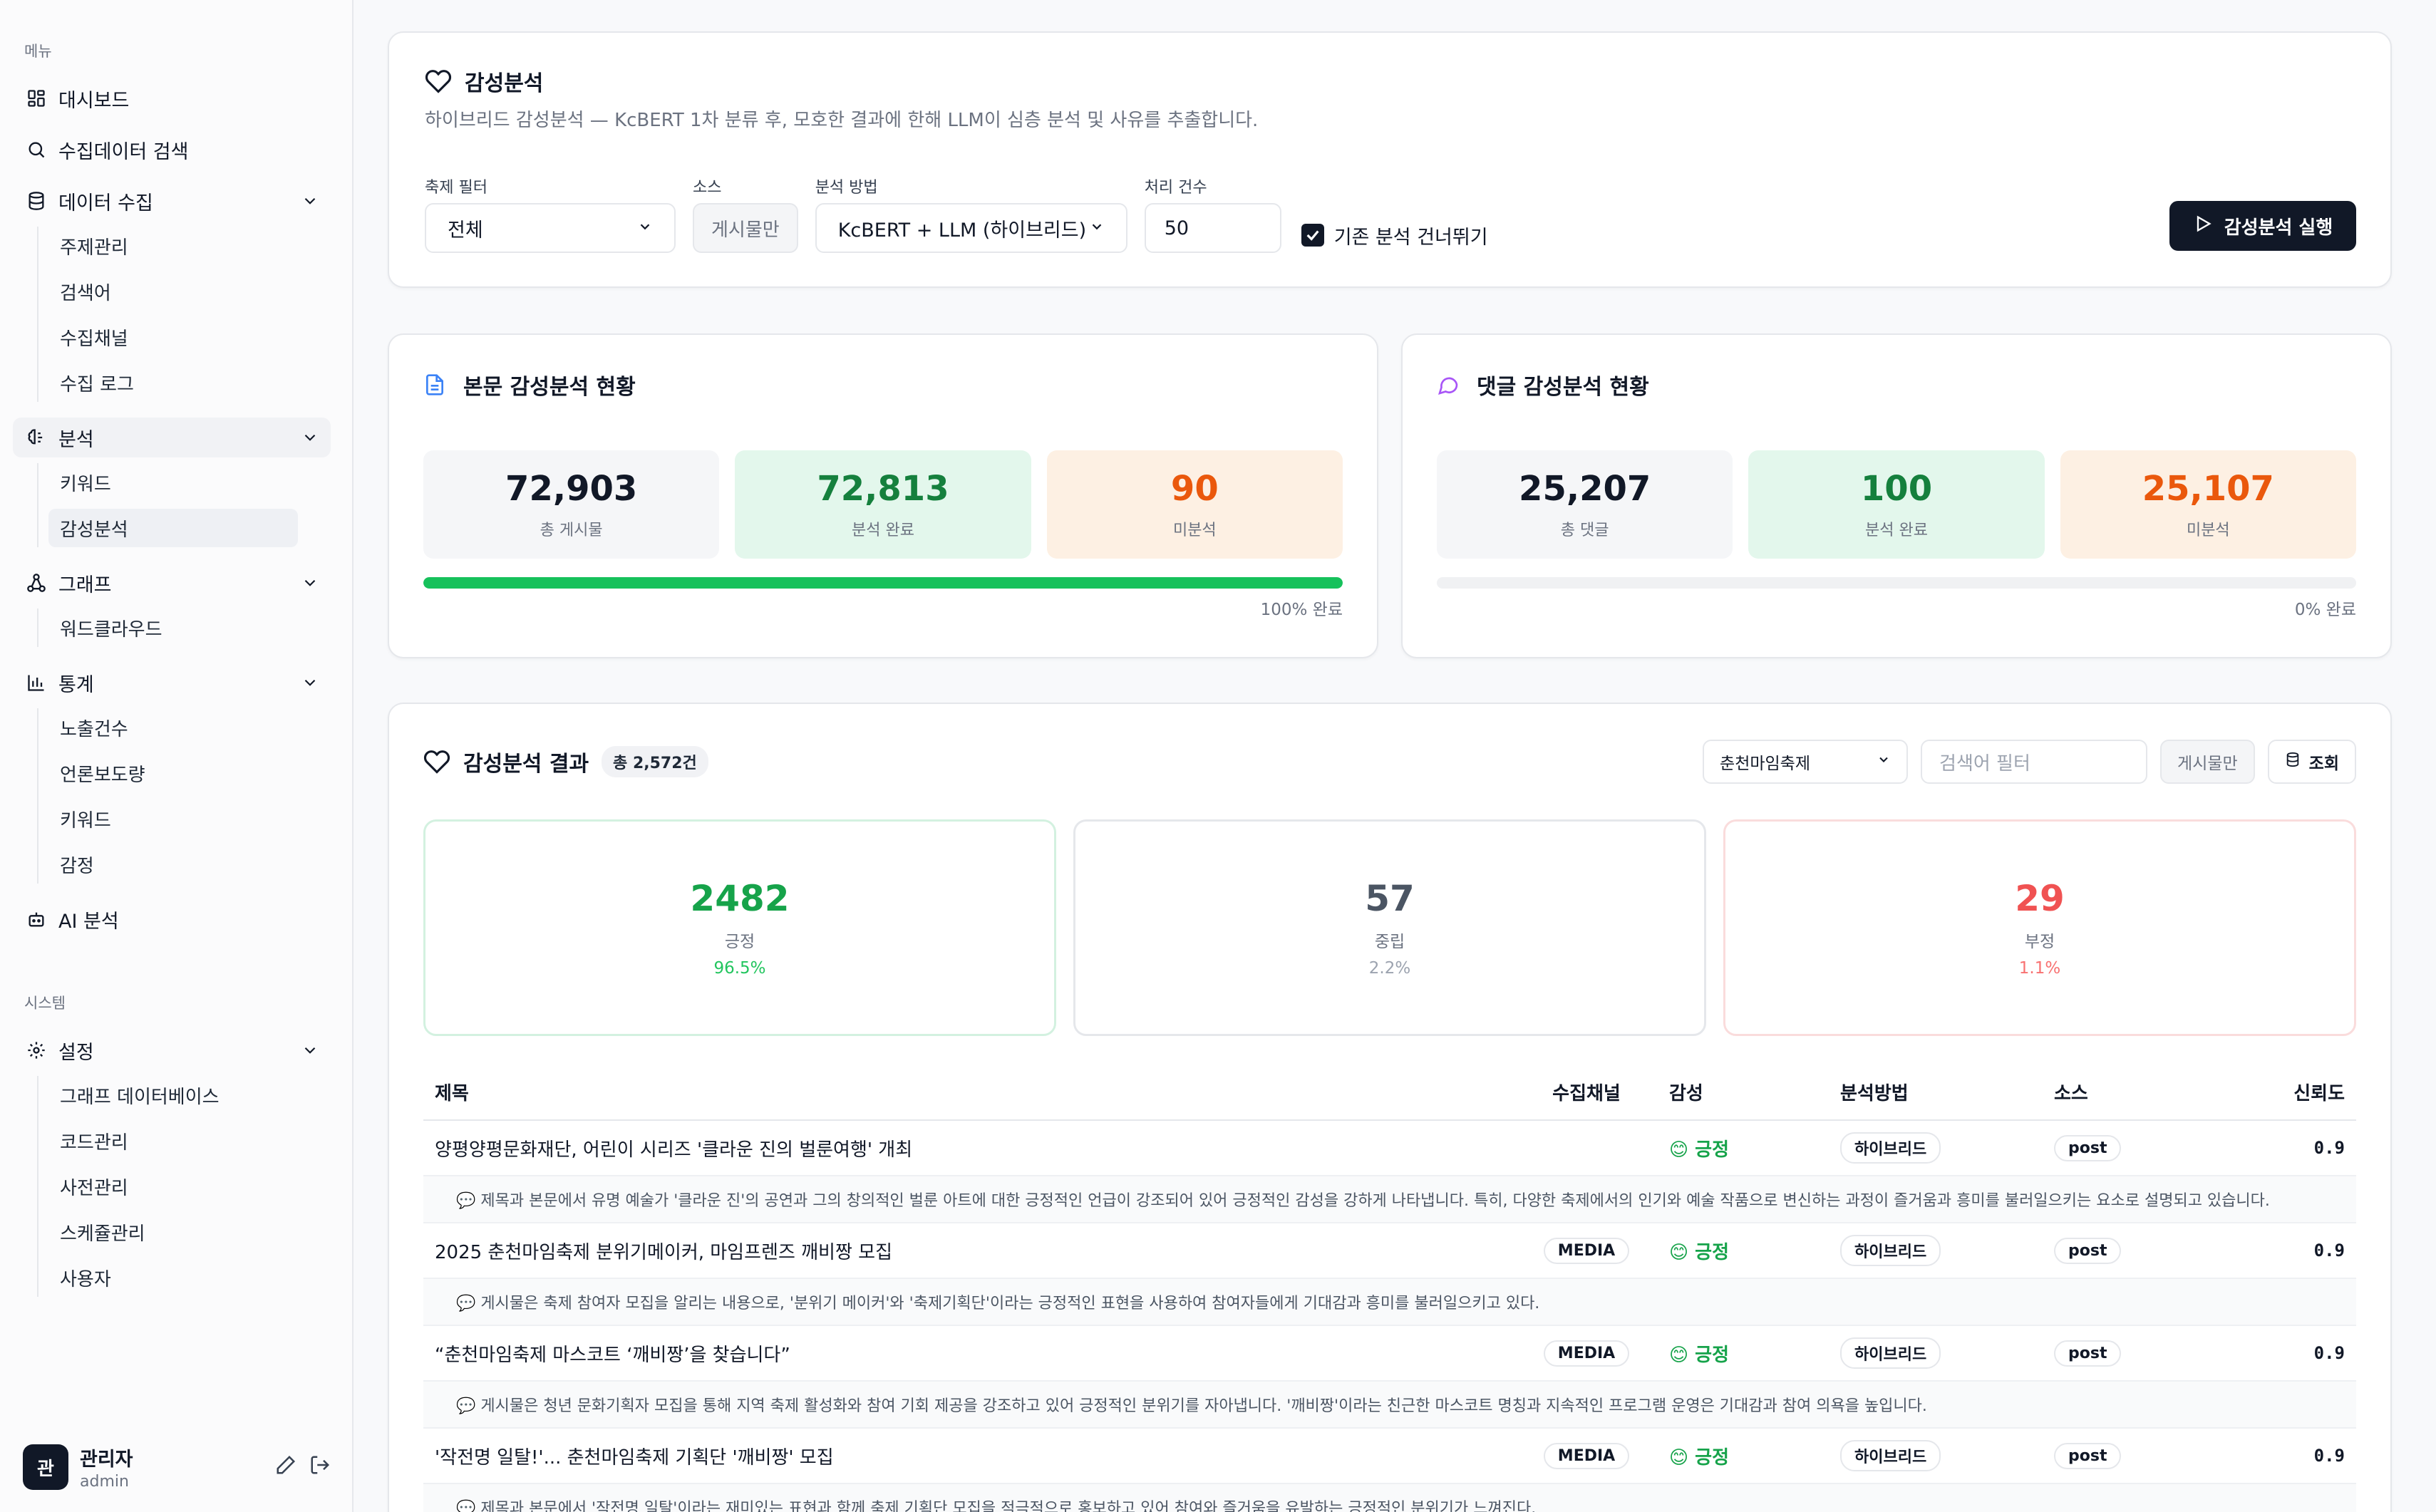  What do you see at coordinates (177, 1468) in the screenshot?
I see `user-profile: 관 관리자 admin` at bounding box center [177, 1468].